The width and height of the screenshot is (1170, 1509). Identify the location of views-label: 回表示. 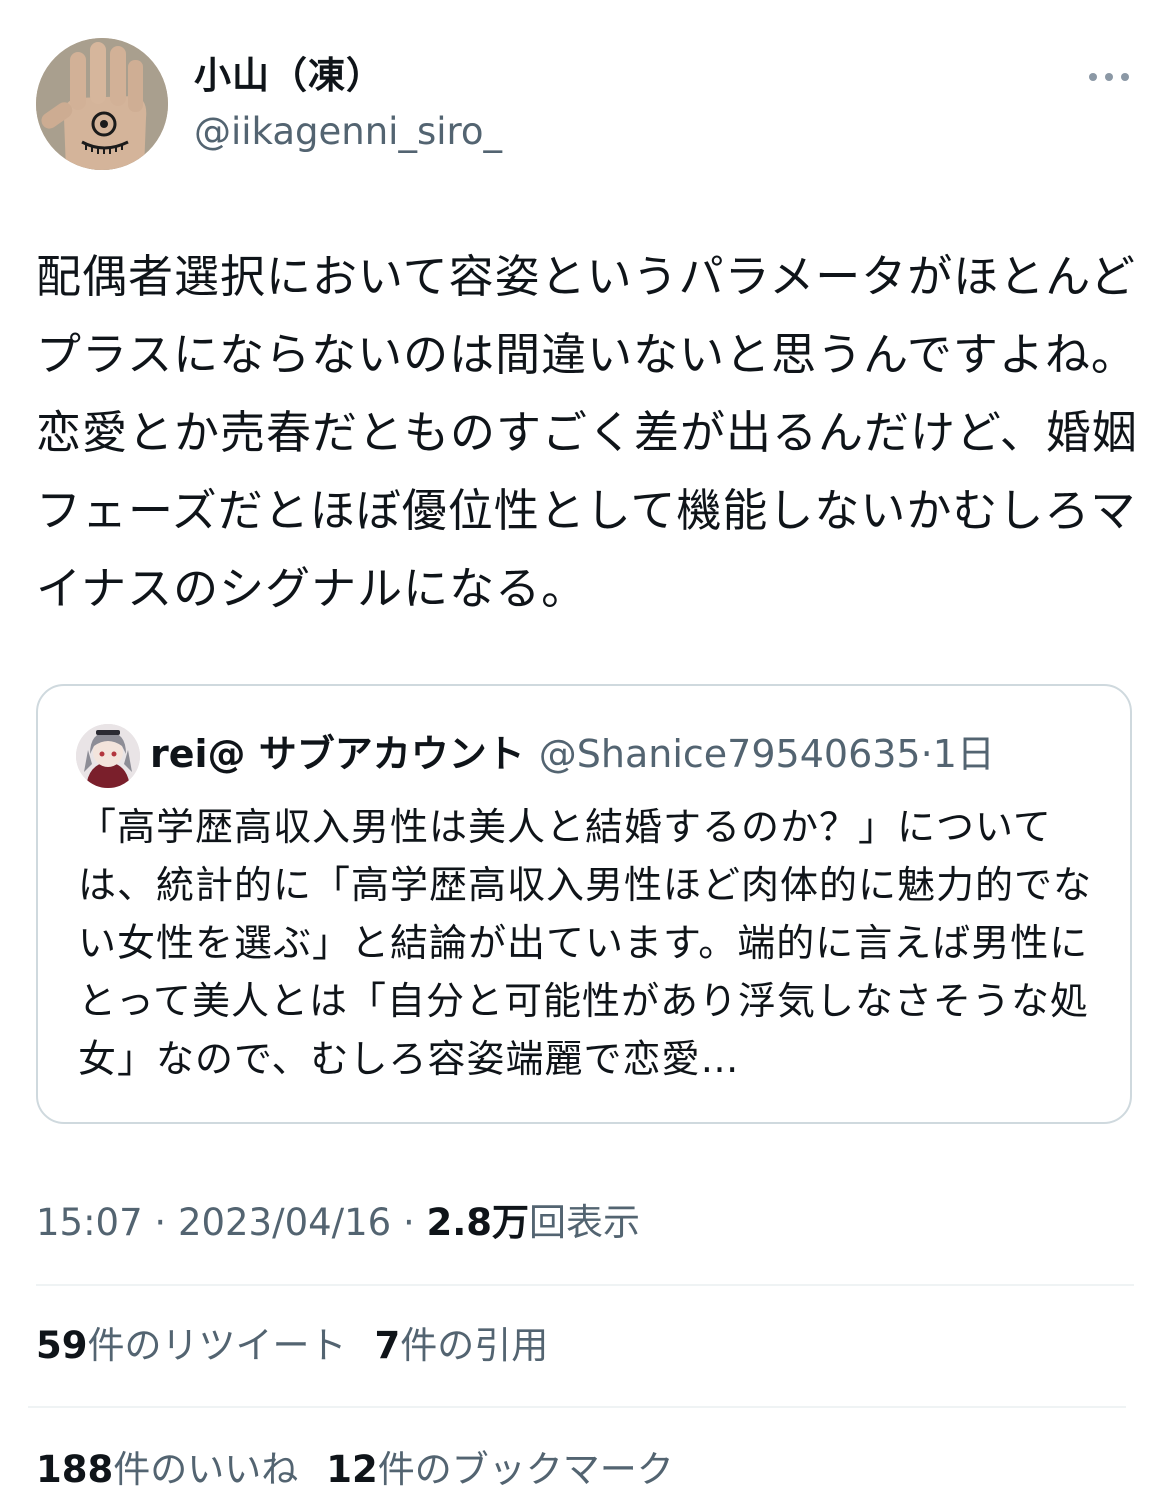
(585, 1222).